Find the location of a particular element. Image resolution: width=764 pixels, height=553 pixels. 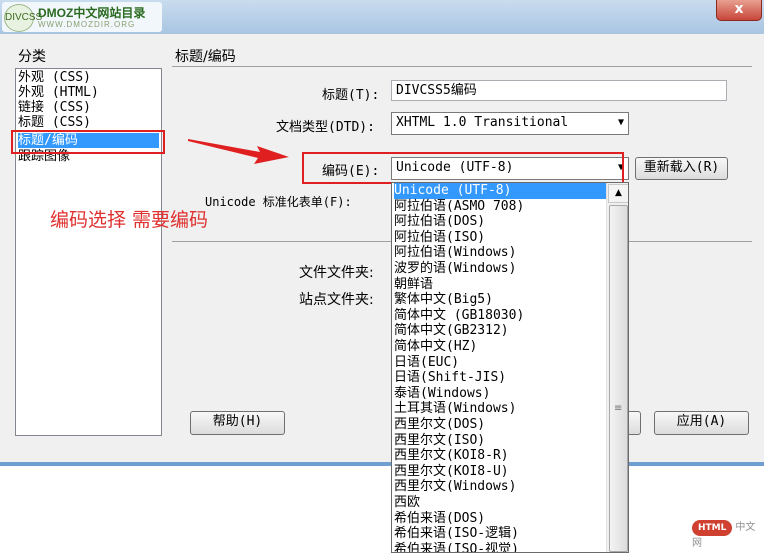

dropdown-scrollbar: ▲ ≡ is located at coordinates (617, 367).